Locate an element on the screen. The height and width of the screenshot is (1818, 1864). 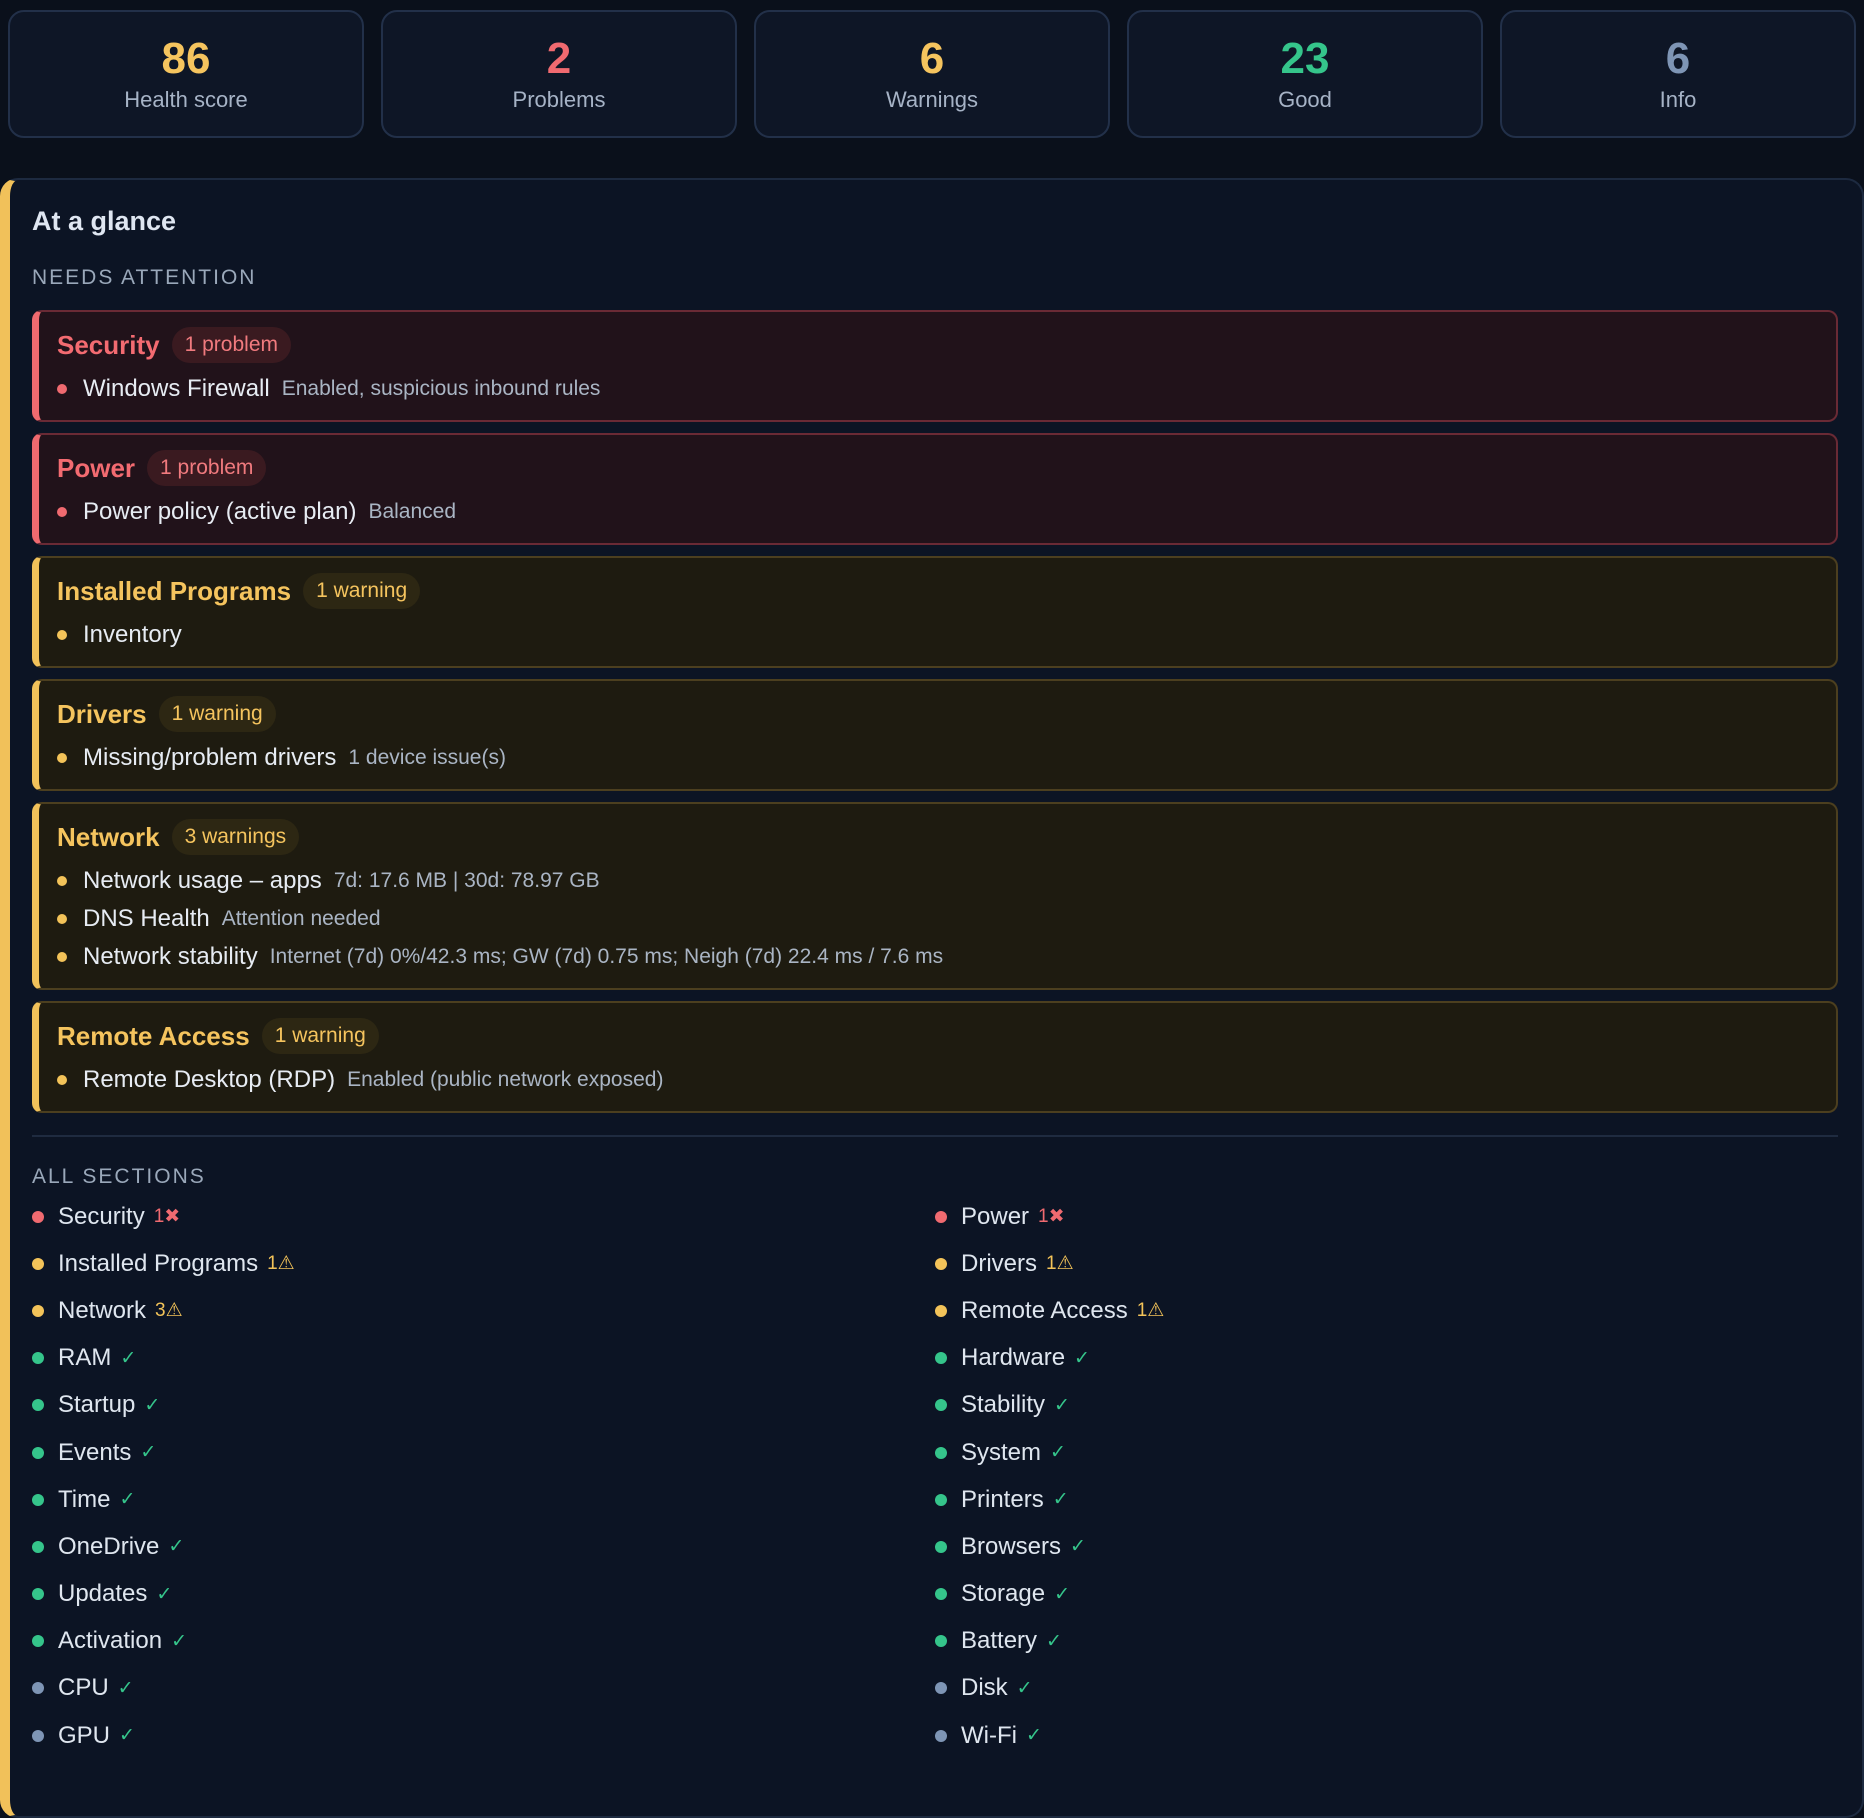
section-item-gpu: GPU ✓ is located at coordinates (483, 1735).